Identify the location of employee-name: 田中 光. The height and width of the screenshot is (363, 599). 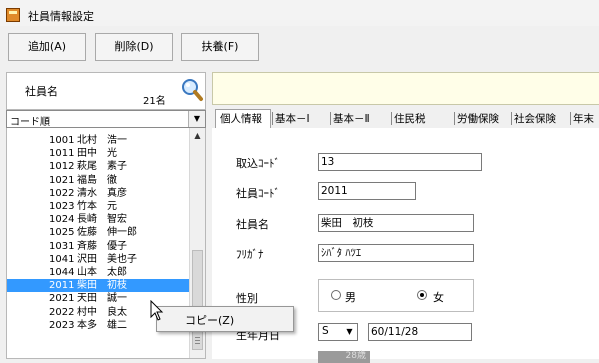
(97, 154).